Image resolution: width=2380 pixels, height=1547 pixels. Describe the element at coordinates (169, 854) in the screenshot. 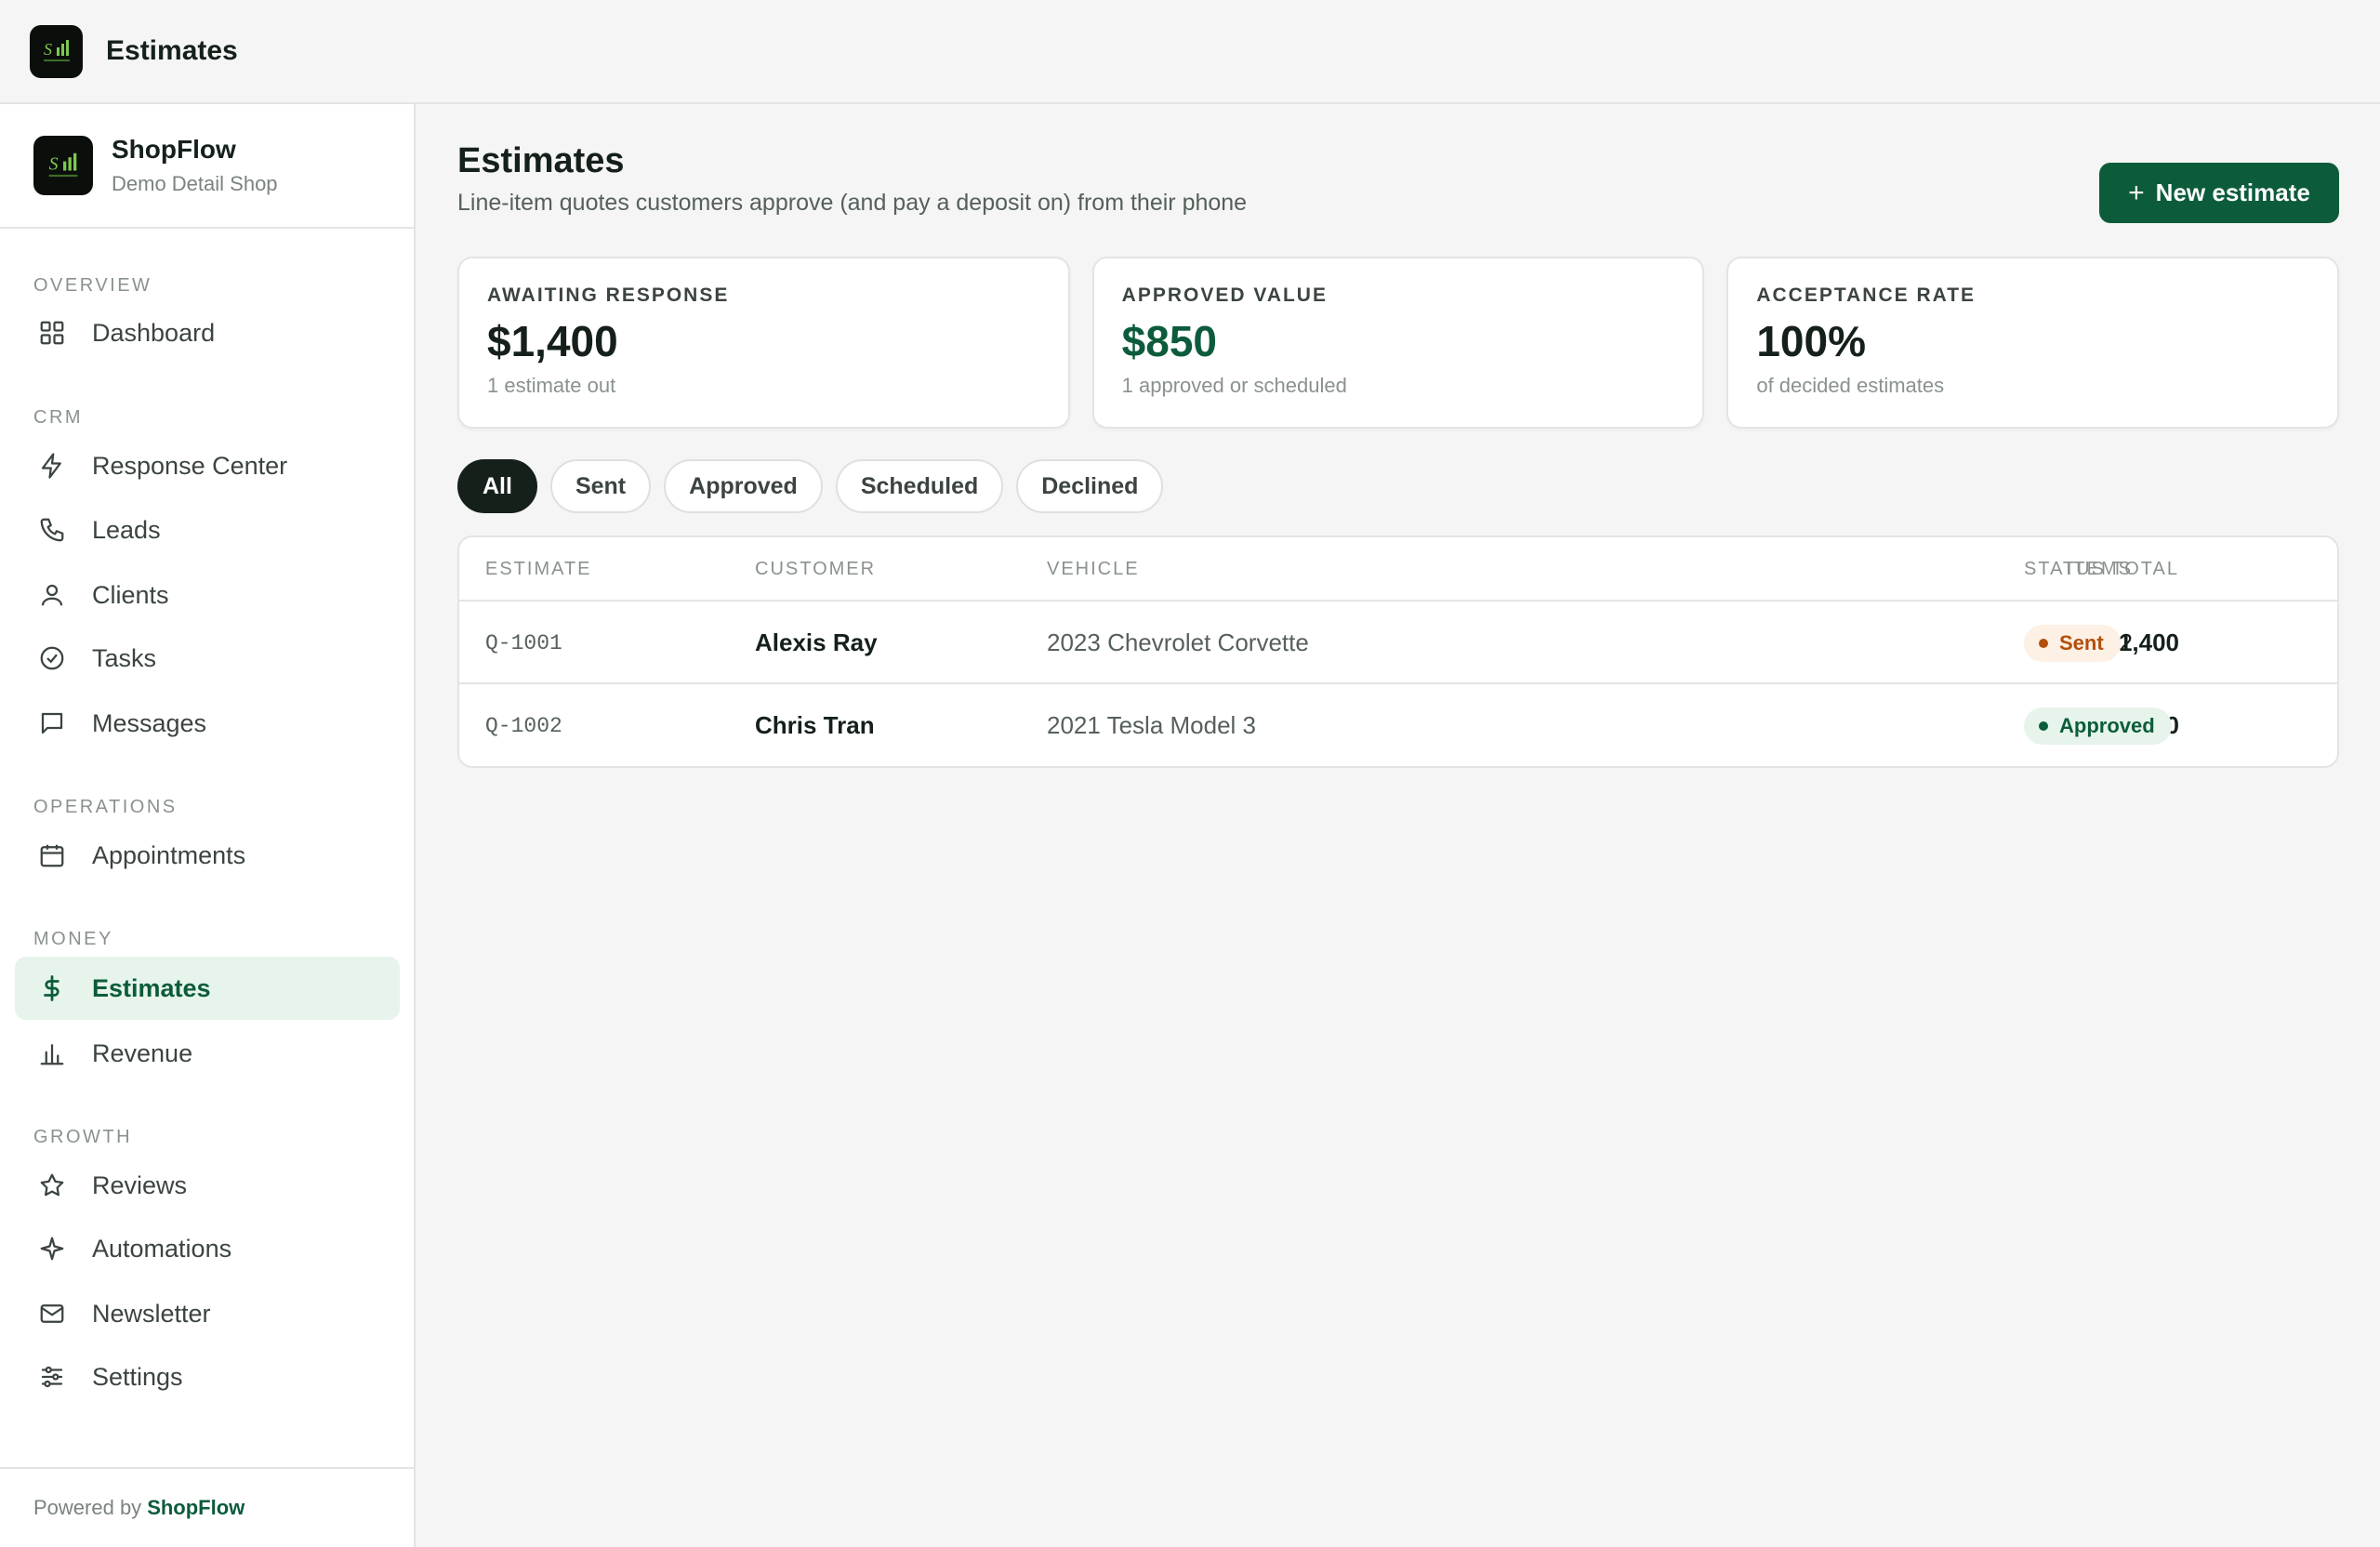

I see `sidebar-item-label: Appointments` at that location.